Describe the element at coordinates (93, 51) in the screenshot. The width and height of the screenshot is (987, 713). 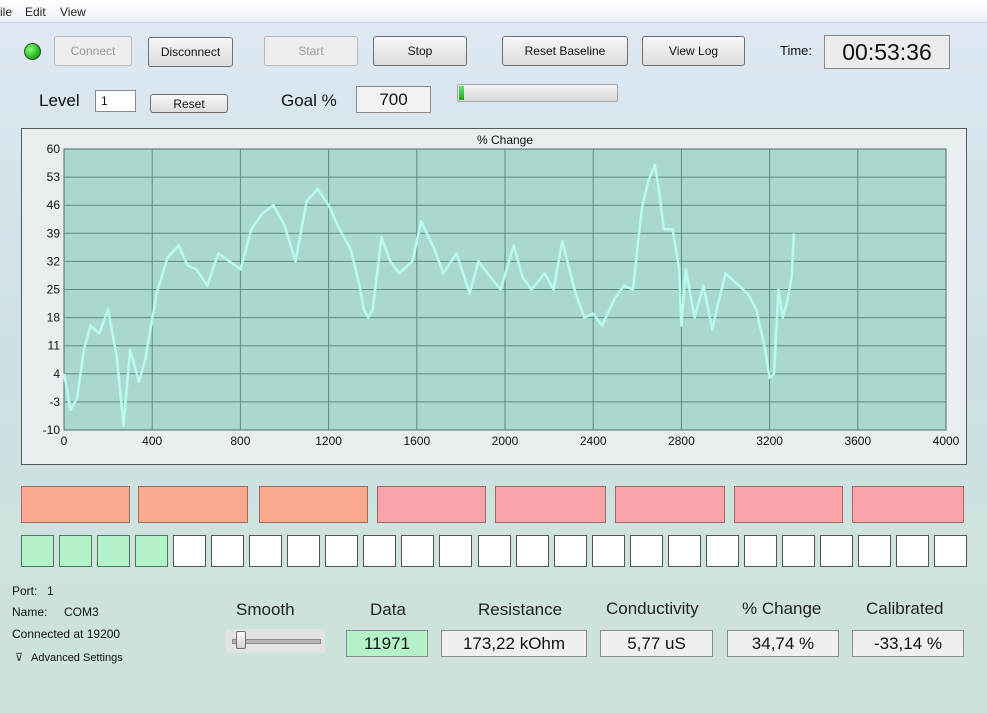
I see `connect-button: Connect` at that location.